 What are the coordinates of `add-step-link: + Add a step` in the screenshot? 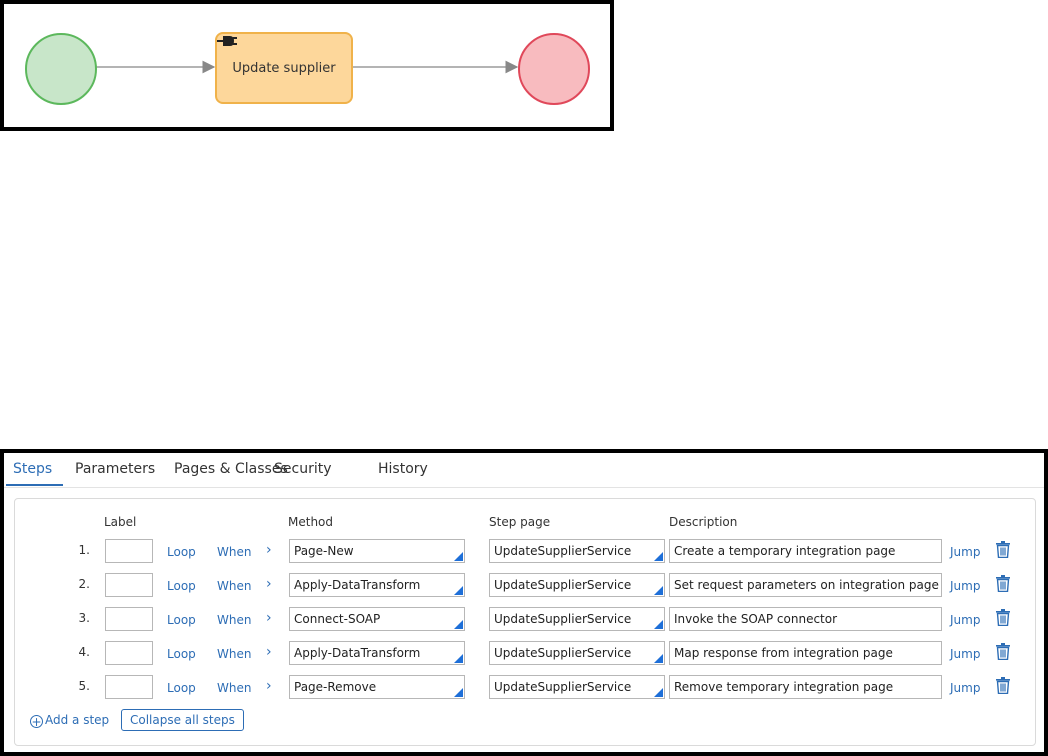 It's located at (69, 720).